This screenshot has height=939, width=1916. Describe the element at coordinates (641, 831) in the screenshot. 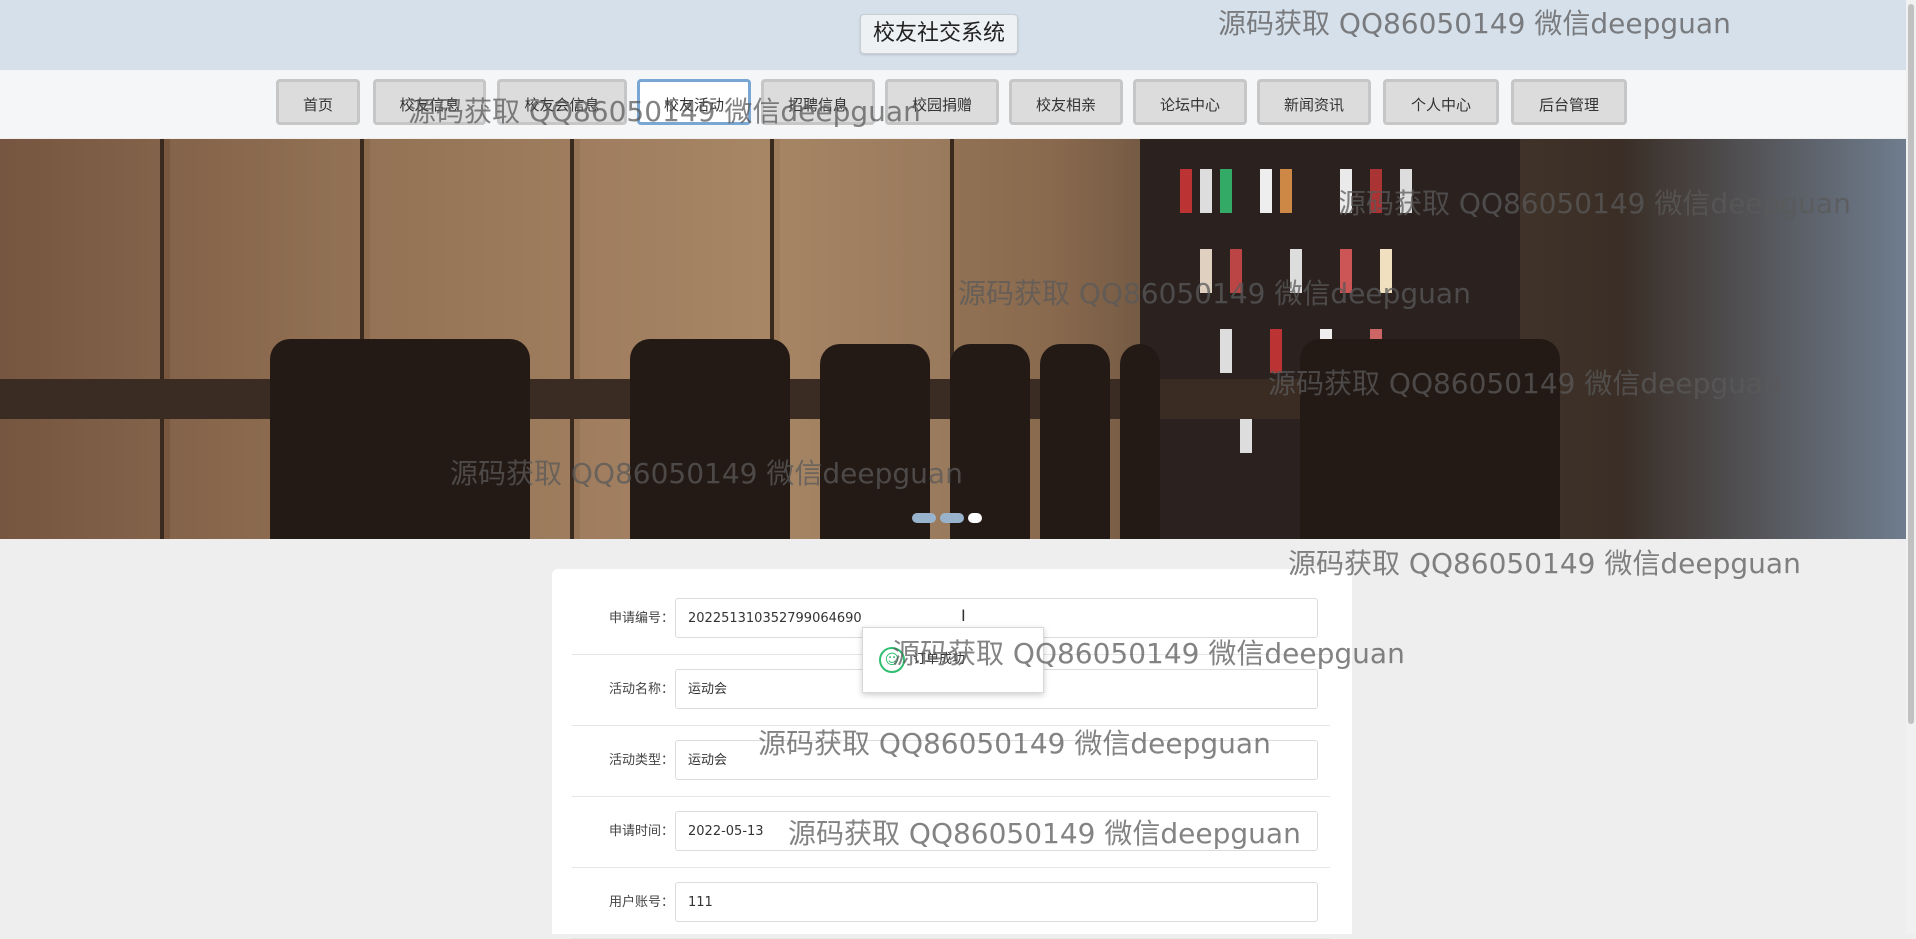

I see `application-time-label: 申请时间：` at that location.